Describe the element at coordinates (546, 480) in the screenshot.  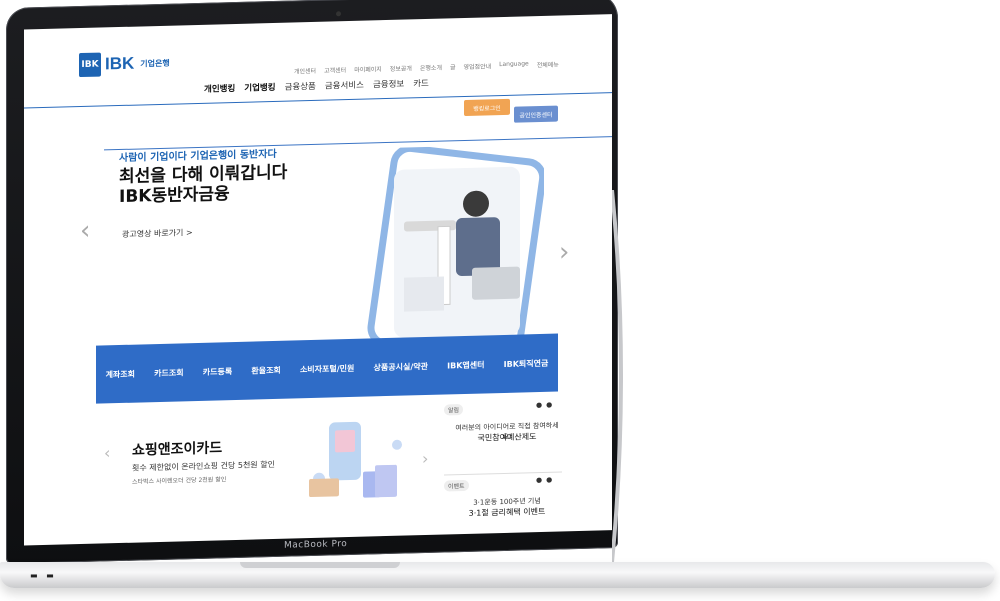
I see `event-pagination: ●●` at that location.